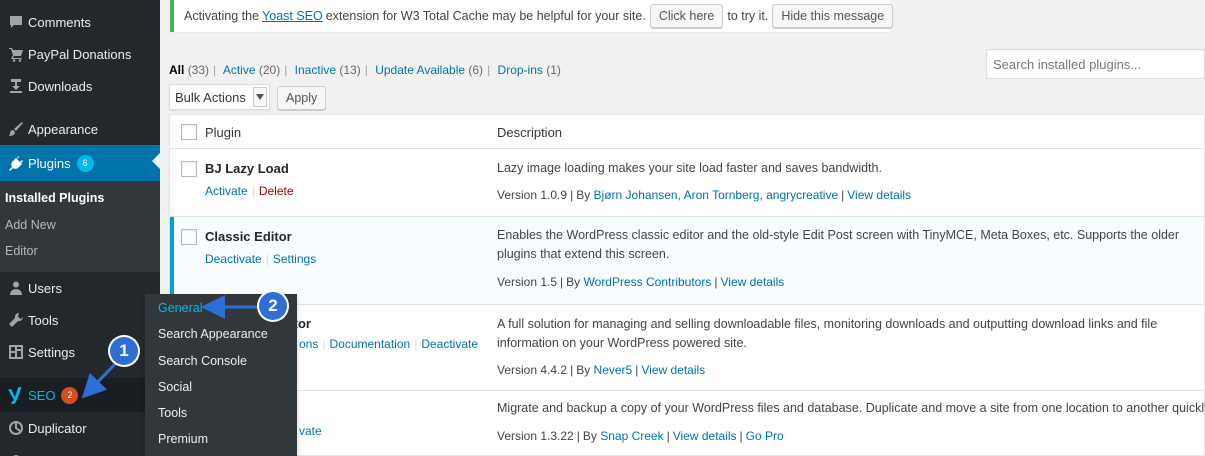  What do you see at coordinates (176, 70) in the screenshot?
I see `filter-all: All` at bounding box center [176, 70].